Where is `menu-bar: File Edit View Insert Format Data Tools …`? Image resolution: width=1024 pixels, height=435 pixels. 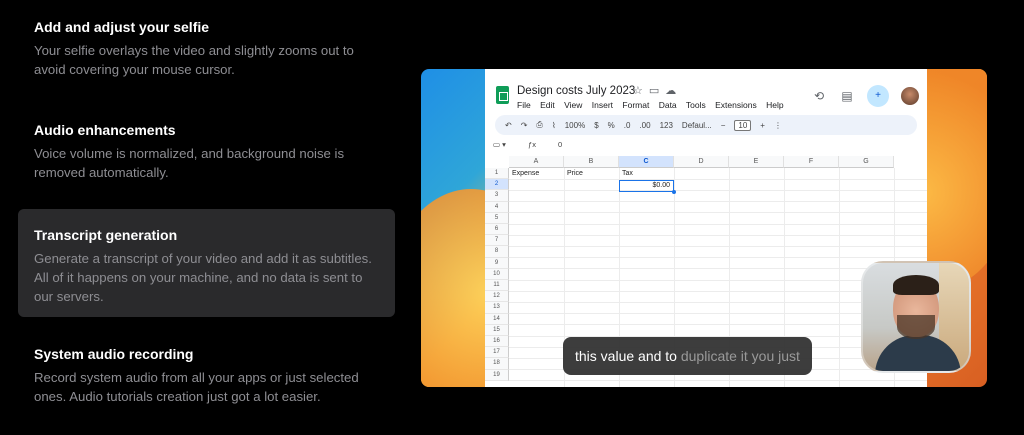
menu-bar: File Edit View Insert Format Data Tools … is located at coordinates (654, 105).